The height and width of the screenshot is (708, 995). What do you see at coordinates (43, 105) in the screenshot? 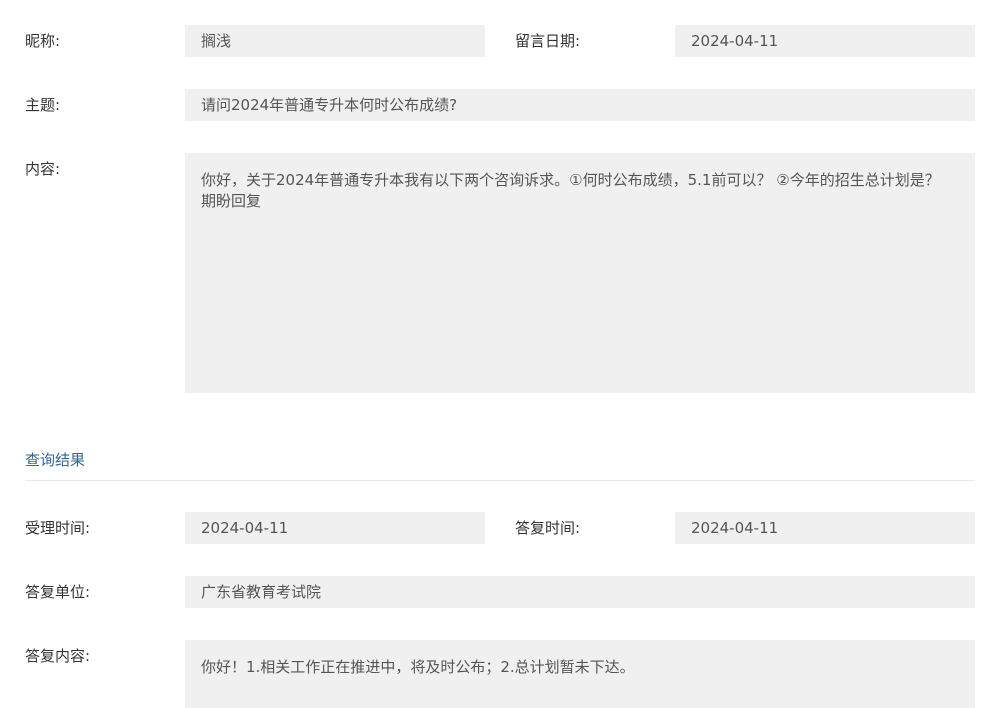
I see `subject-label: 主题:` at bounding box center [43, 105].